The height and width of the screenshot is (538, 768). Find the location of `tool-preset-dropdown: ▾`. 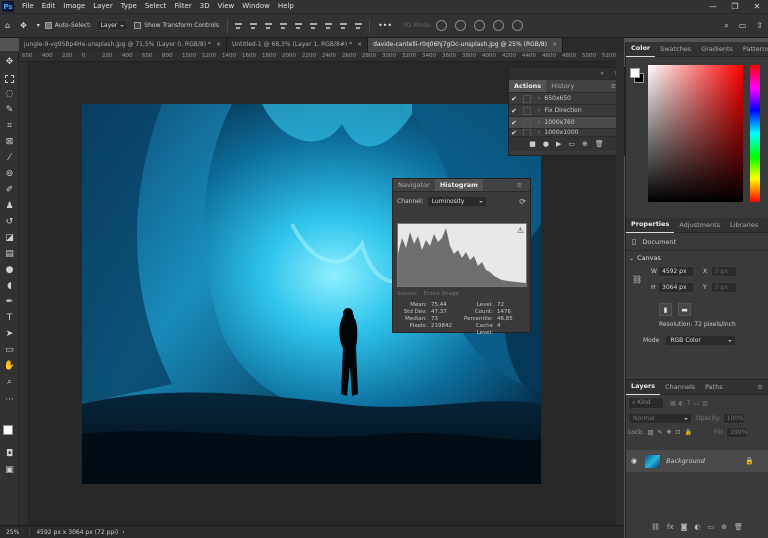

tool-preset-dropdown: ▾ is located at coordinates (38, 25).